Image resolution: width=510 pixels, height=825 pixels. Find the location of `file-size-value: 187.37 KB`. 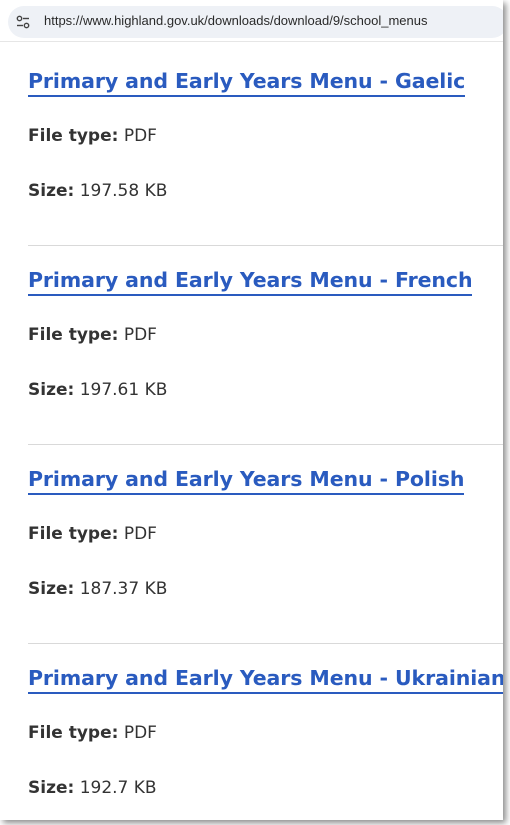

file-size-value: 187.37 KB is located at coordinates (123, 589).